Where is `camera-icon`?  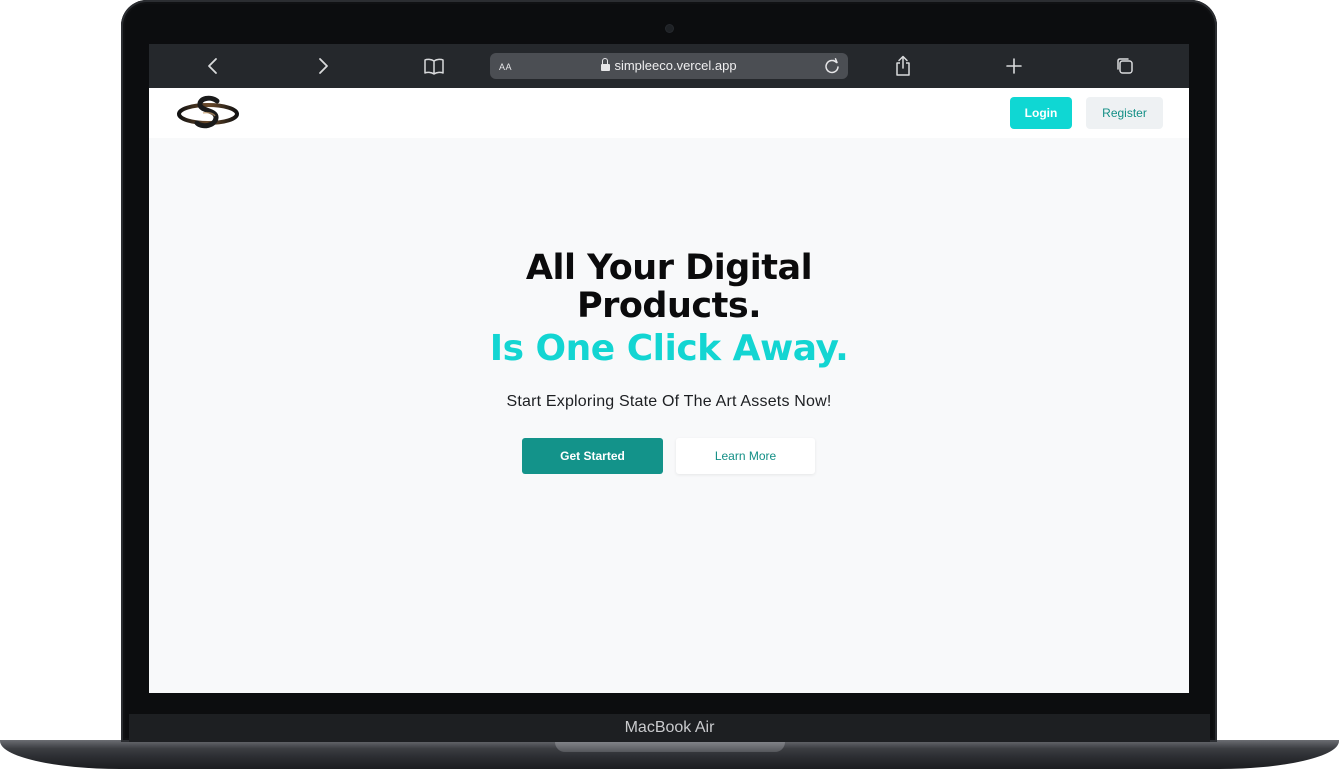 camera-icon is located at coordinates (669, 28).